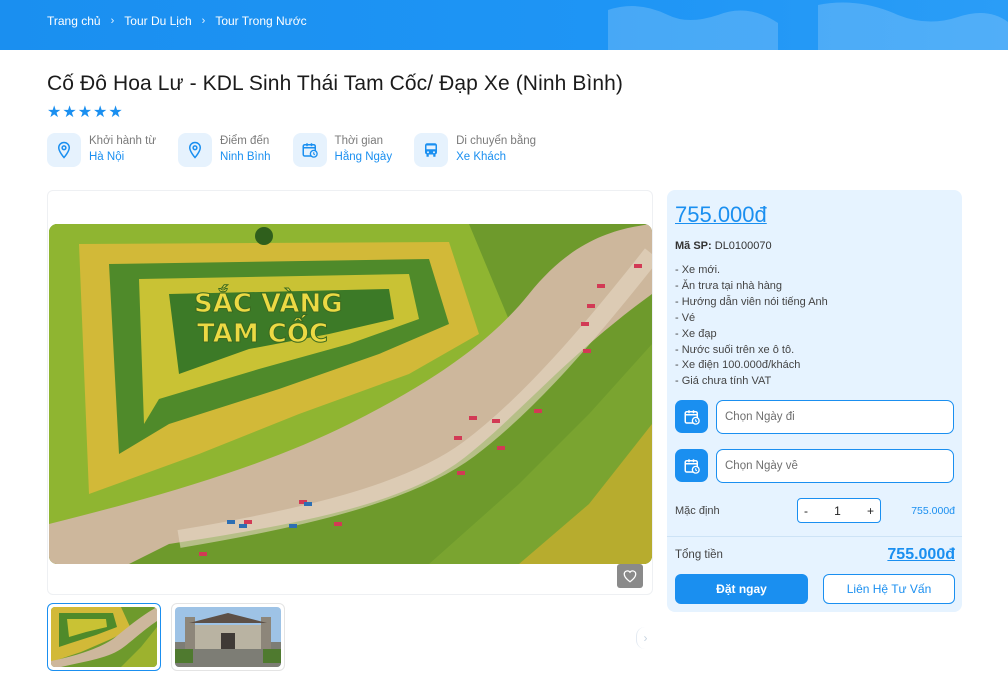 Image resolution: width=1008 pixels, height=681 pixels. I want to click on calendar-clock-icon, so click(309, 150).